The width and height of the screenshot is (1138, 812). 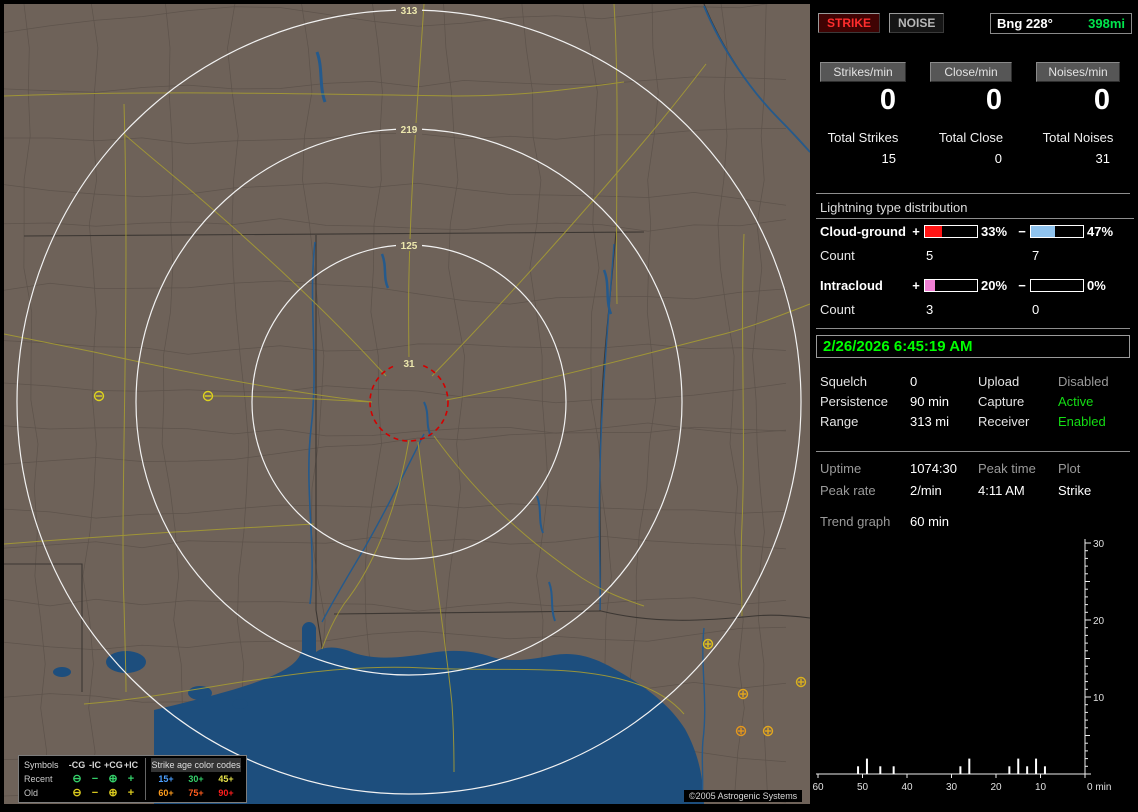 I want to click on recent-neg-ic-icon: −, so click(x=95, y=779).